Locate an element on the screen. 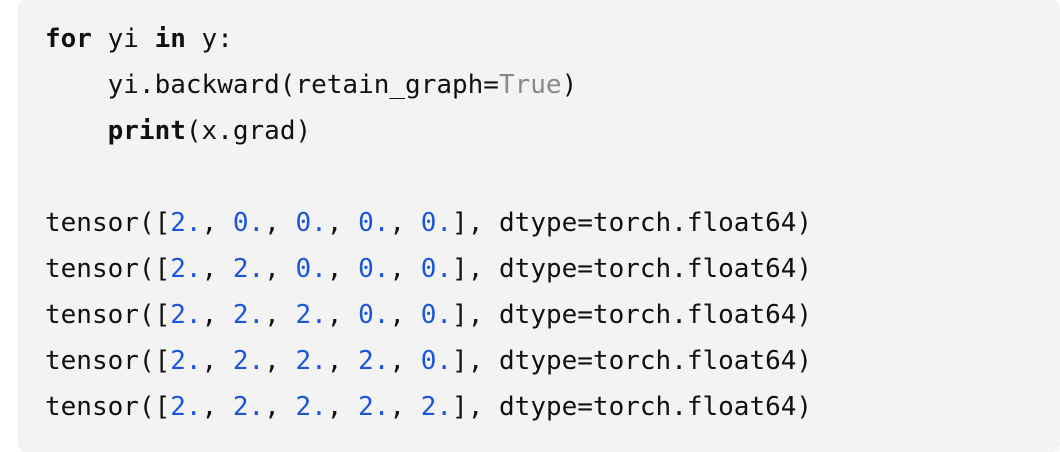 This screenshot has height=452, width=1060. code-line-backward: yi.backward(retain_graph=True) is located at coordinates (552, 85).